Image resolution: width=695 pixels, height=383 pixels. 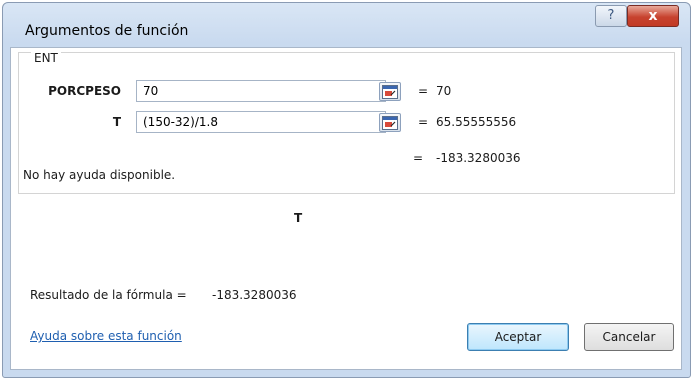 I want to click on argument-result-t: 65.55555556, so click(x=476, y=122).